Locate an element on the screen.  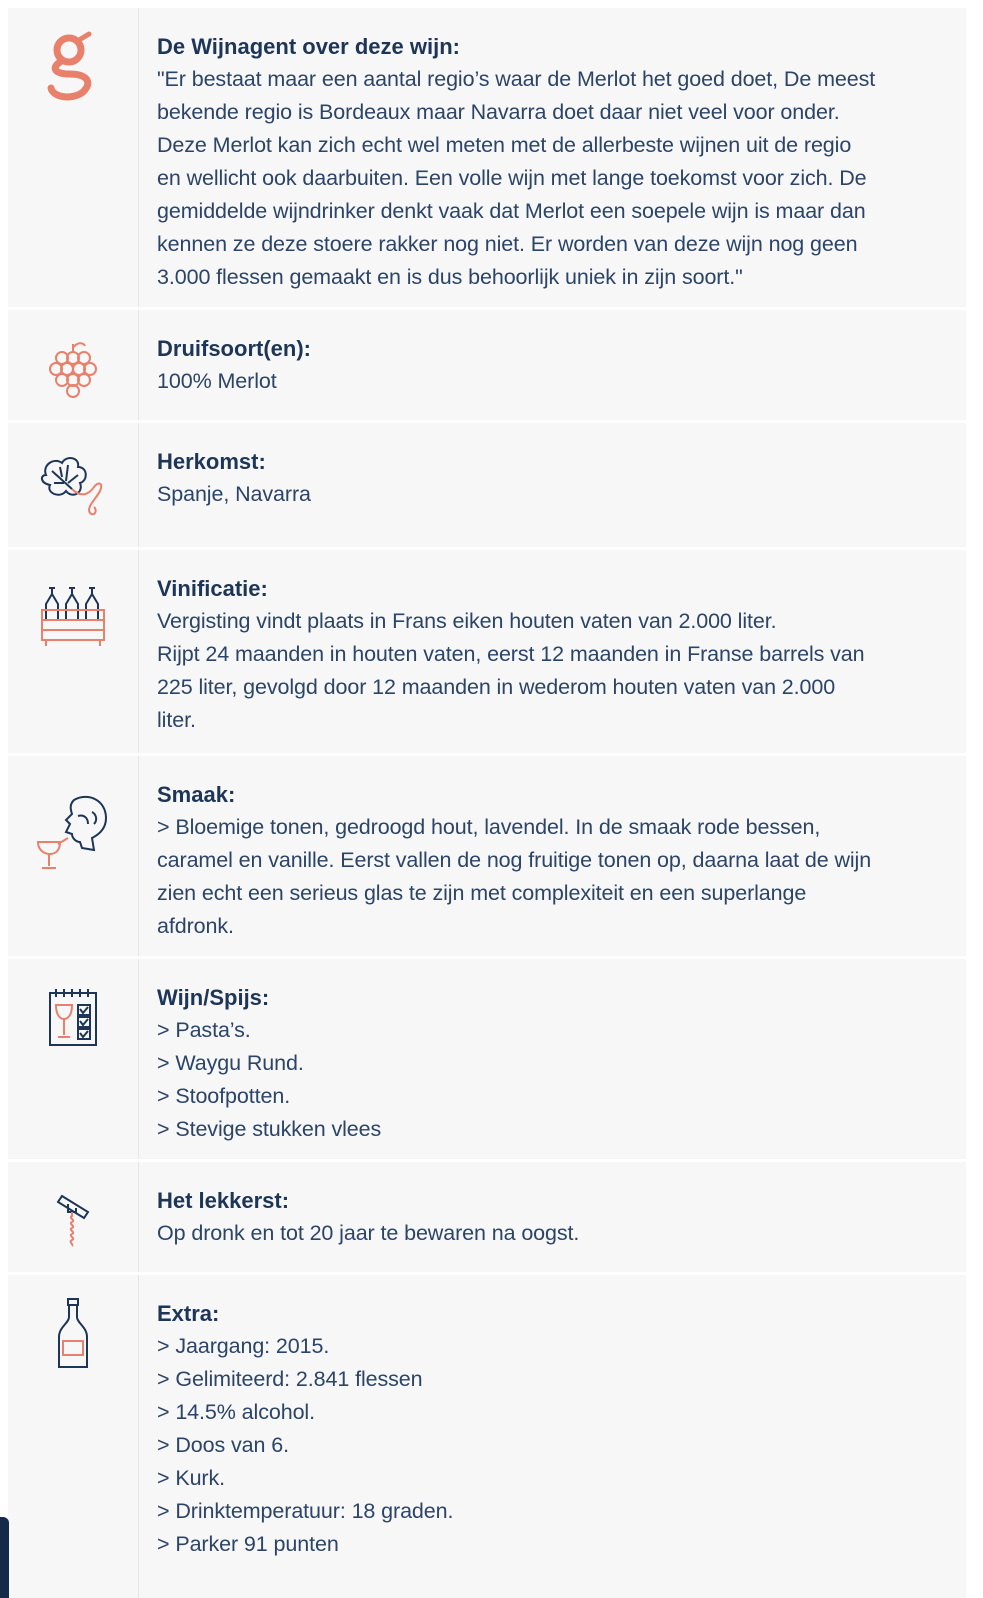
text-line: > Gelimiteerd: 2.841 flessen is located at coordinates (290, 1379).